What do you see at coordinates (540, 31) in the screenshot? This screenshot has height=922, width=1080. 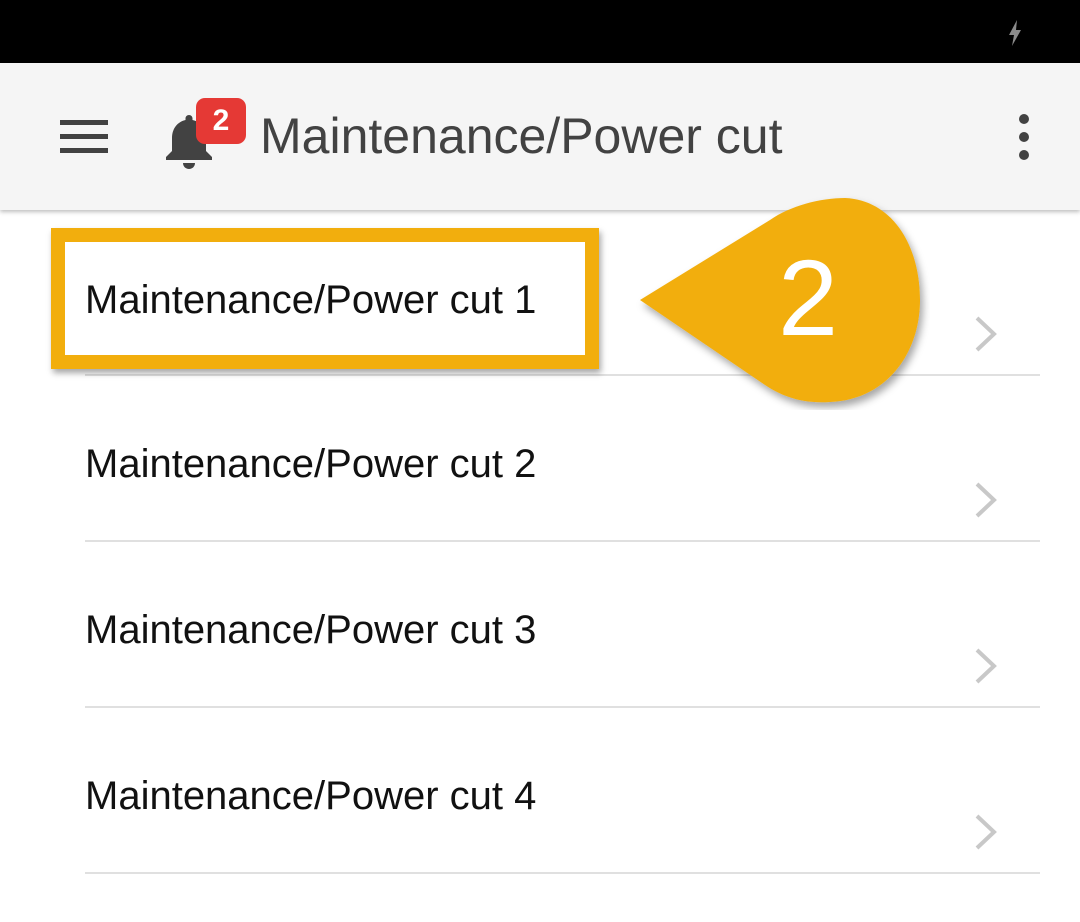 I see `status-bar` at bounding box center [540, 31].